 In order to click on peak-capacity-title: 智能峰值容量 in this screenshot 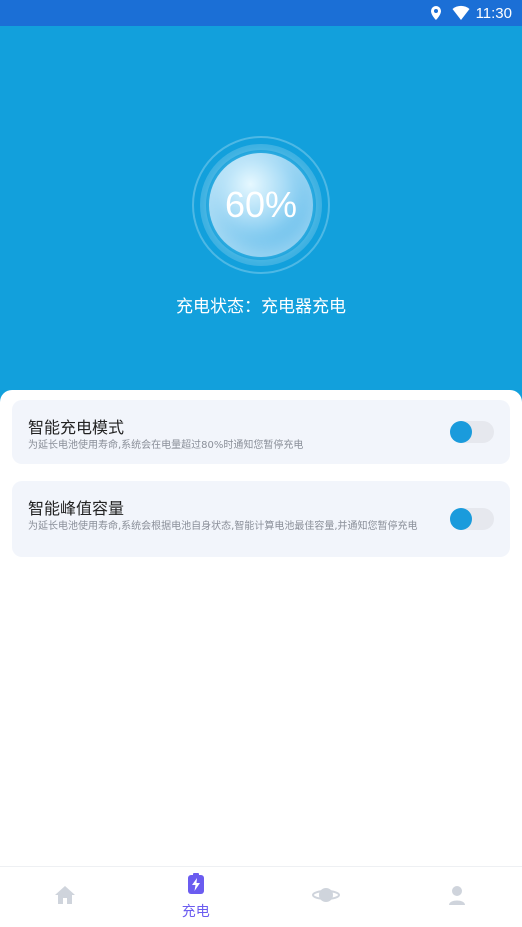, I will do `click(76, 508)`.